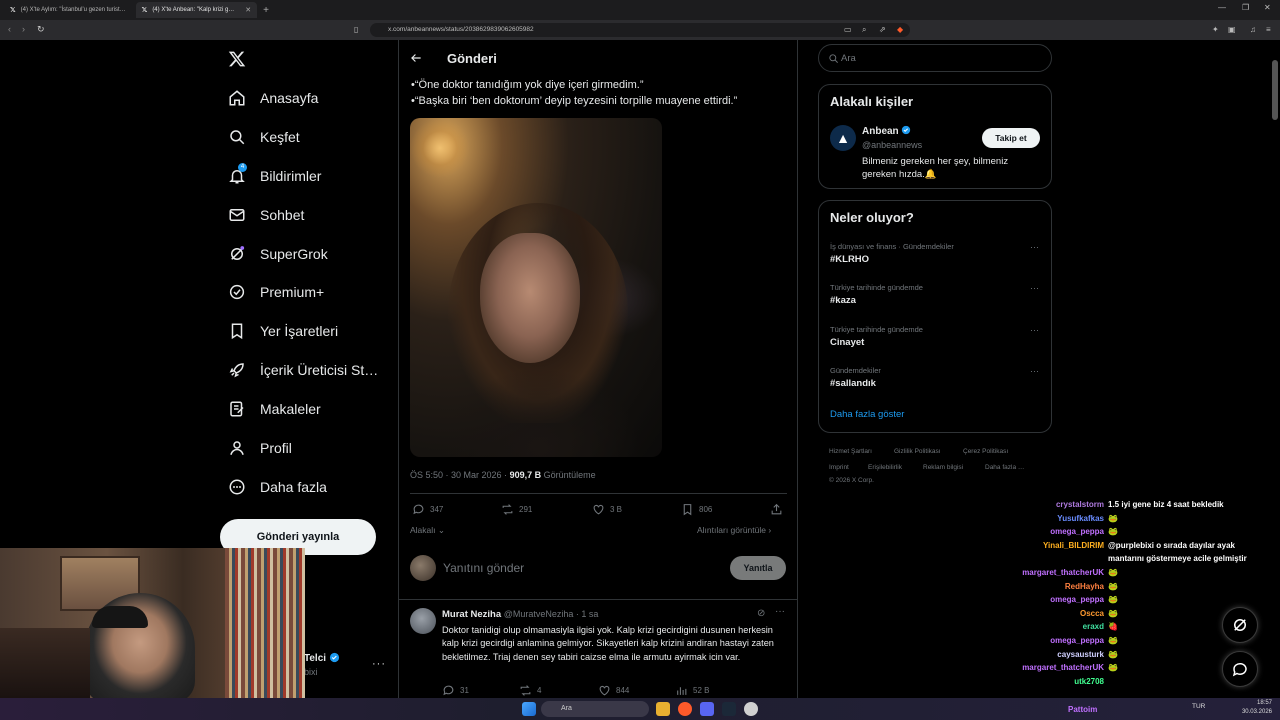 This screenshot has height=720, width=1280. What do you see at coordinates (1084, 586) in the screenshot?
I see `chat-username: RedHayha` at bounding box center [1084, 586].